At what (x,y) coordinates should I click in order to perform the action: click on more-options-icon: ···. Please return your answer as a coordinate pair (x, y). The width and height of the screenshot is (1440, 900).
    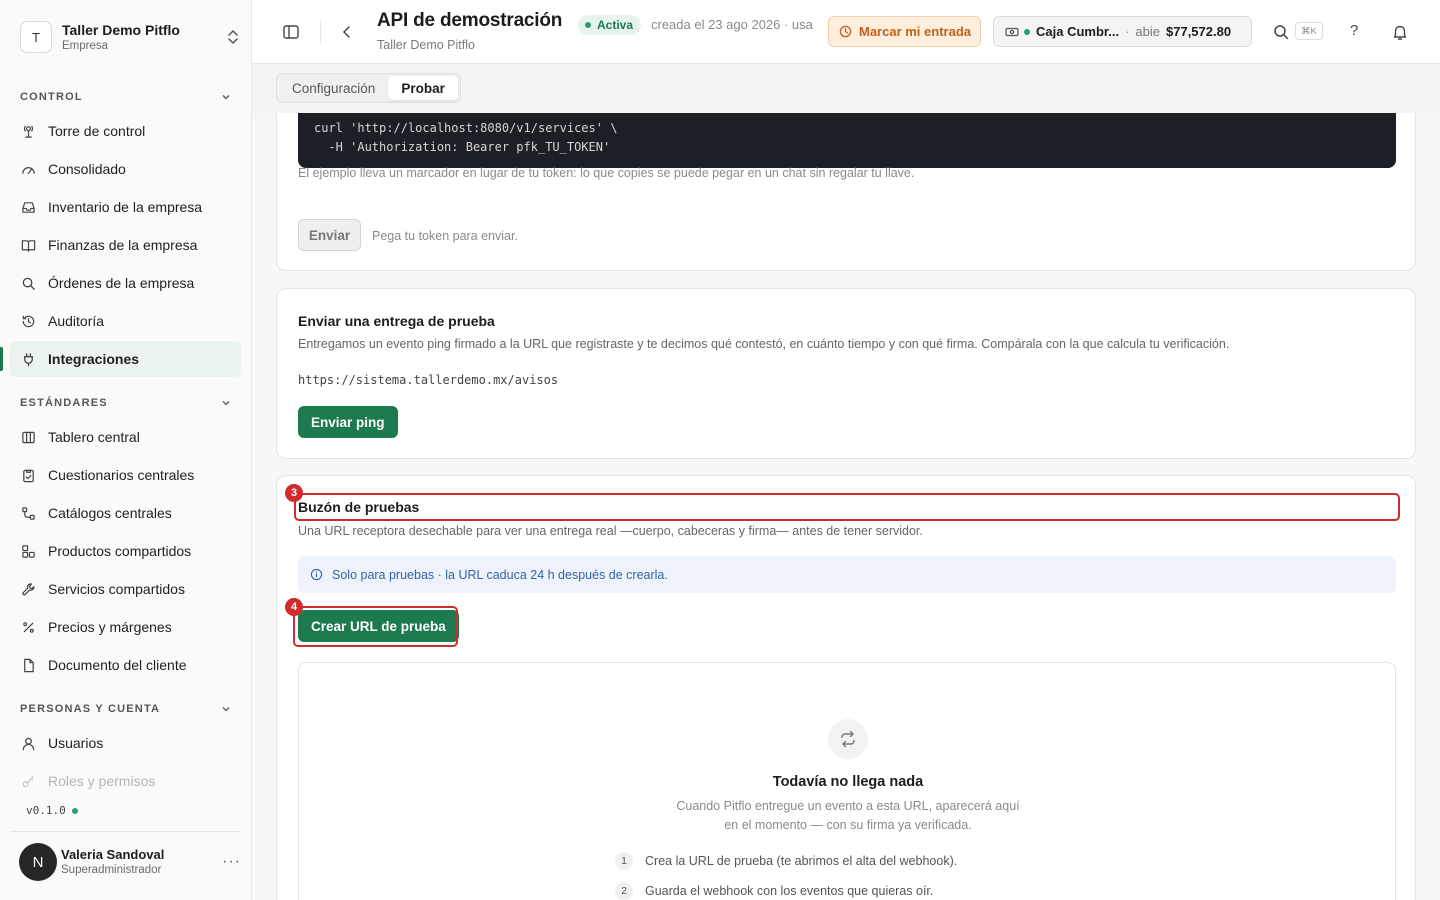
    Looking at the image, I should click on (231, 862).